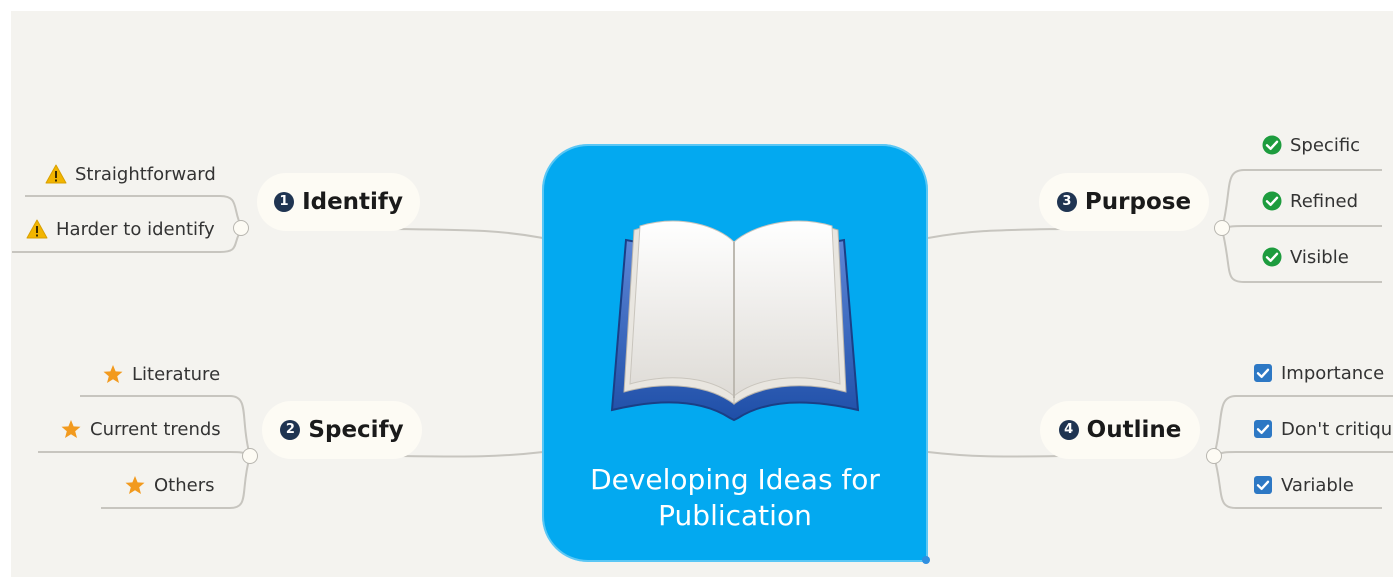 This screenshot has width=1393, height=577. I want to click on subtopic-dont-critique: Don't critique, so click(1323, 429).